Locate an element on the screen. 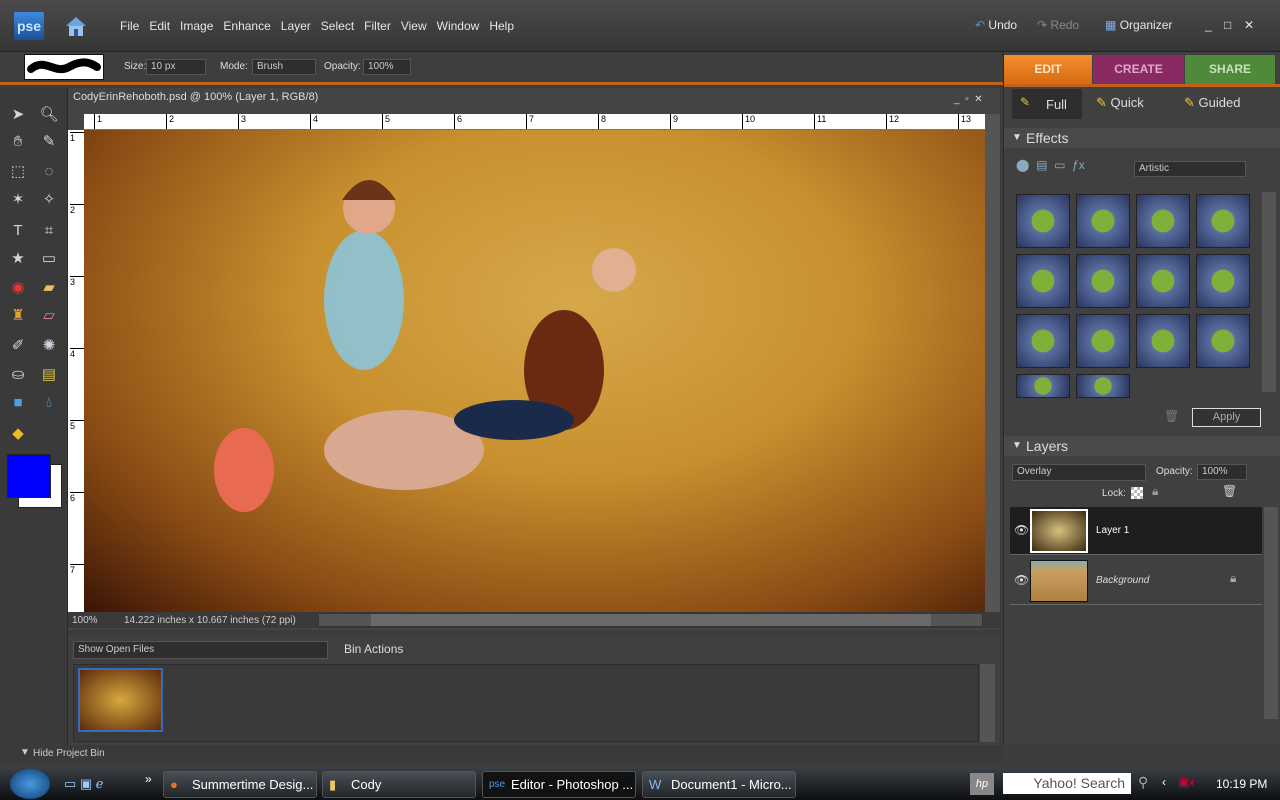 The image size is (1280, 800). mode-full-button: ✎ Full is located at coordinates (1047, 104).